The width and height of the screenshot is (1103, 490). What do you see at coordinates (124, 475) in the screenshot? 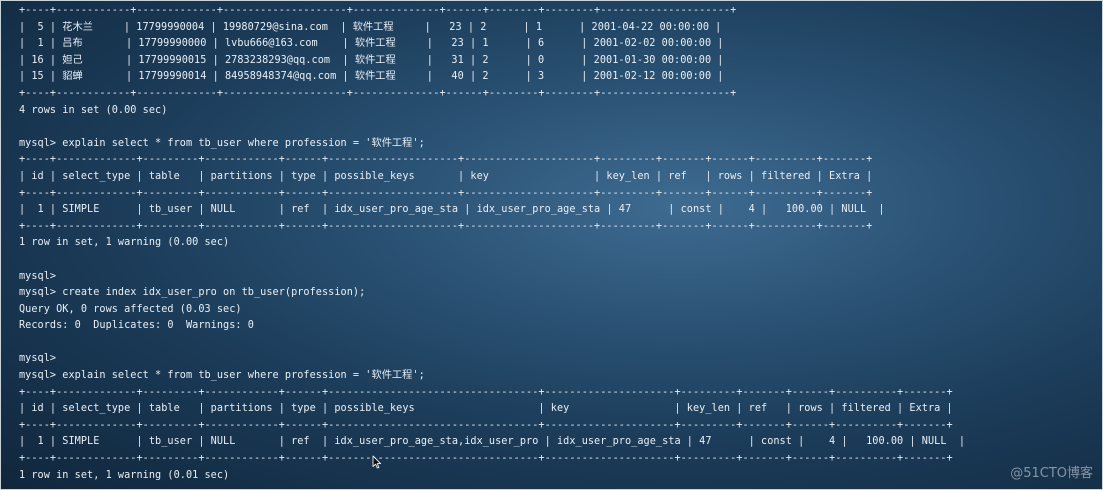
I see `terminal-line: 1 row in set, 1 warning (0.01 sec)` at bounding box center [124, 475].